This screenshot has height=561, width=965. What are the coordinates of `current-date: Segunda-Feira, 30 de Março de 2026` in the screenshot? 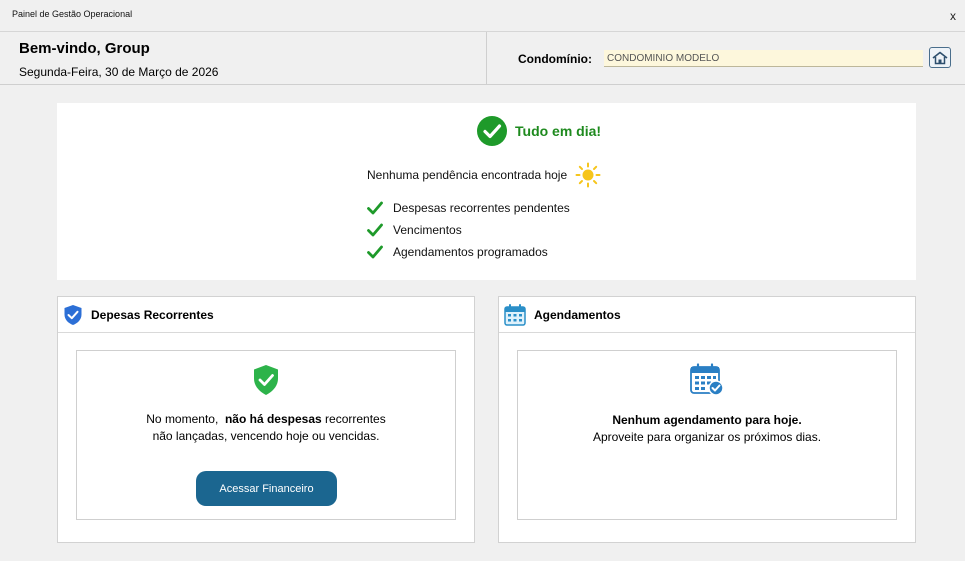 It's located at (119, 72).